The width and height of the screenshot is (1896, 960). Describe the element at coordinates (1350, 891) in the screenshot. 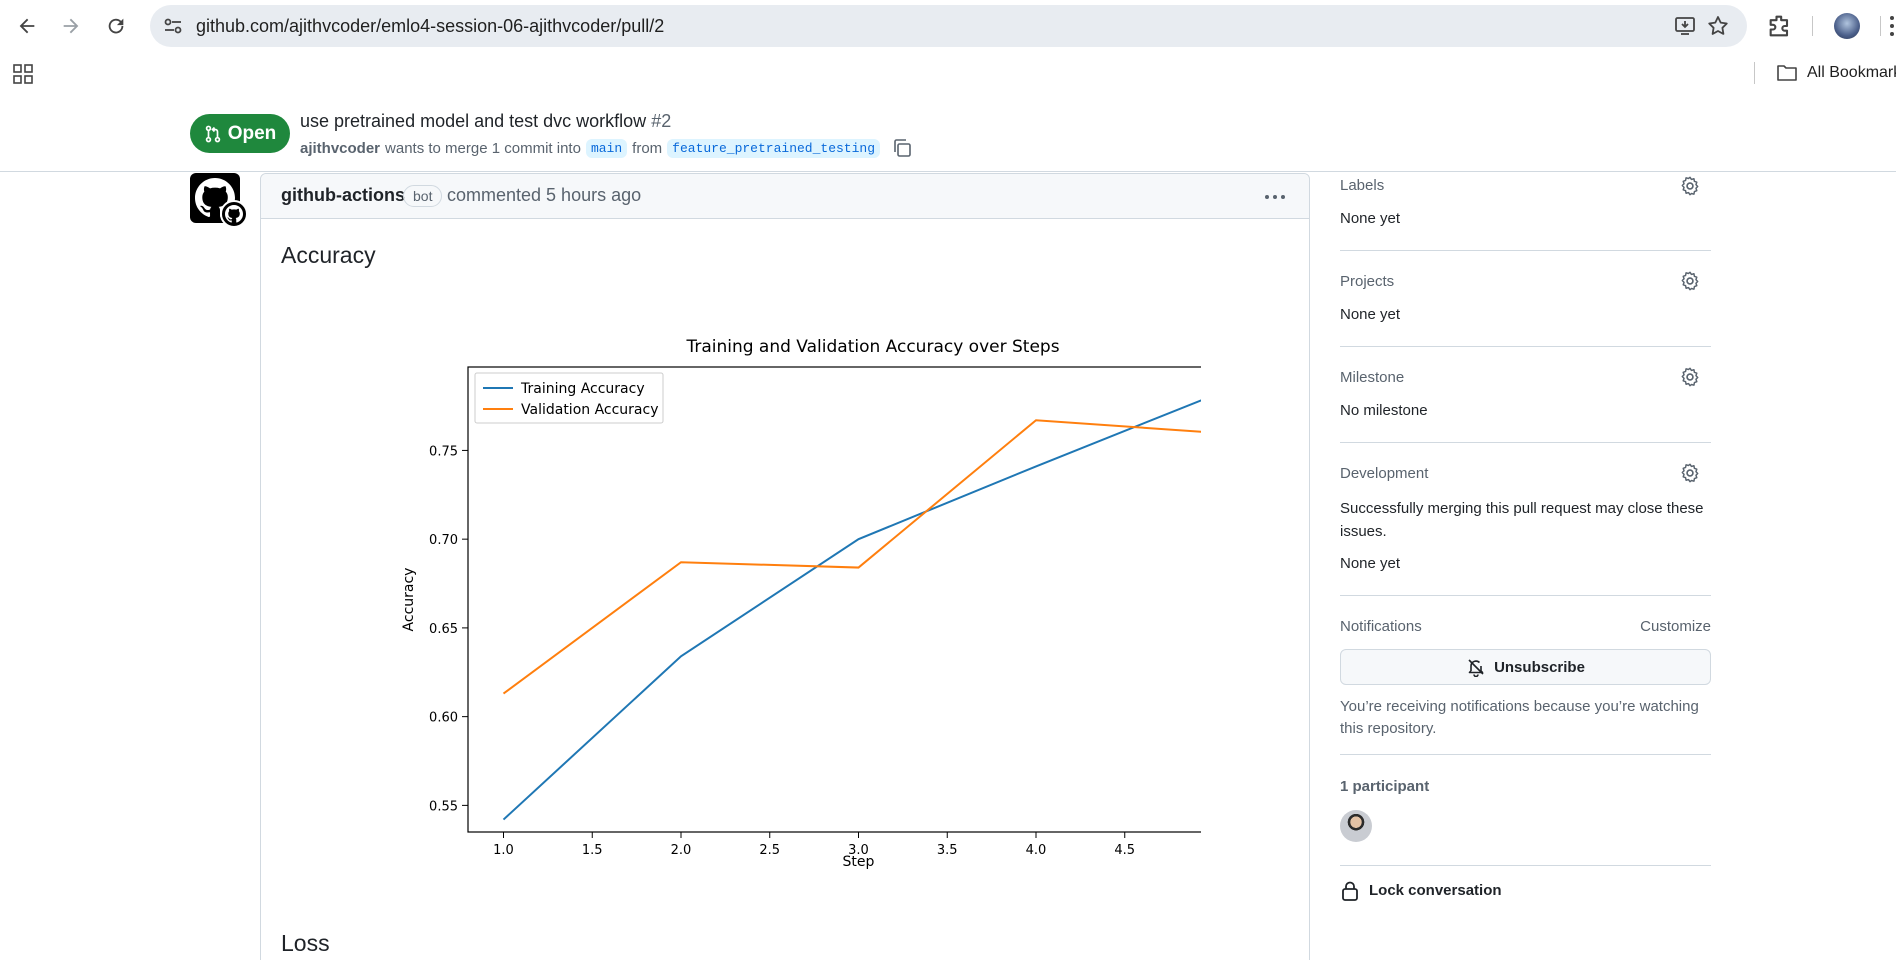

I see `lock-icon` at that location.